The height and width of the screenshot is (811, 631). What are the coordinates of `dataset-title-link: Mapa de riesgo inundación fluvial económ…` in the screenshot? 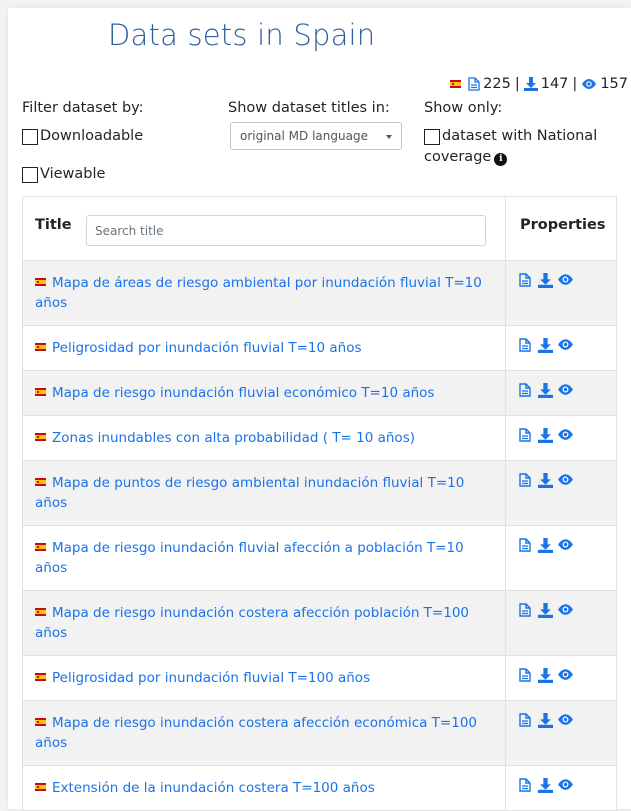 It's located at (243, 393).